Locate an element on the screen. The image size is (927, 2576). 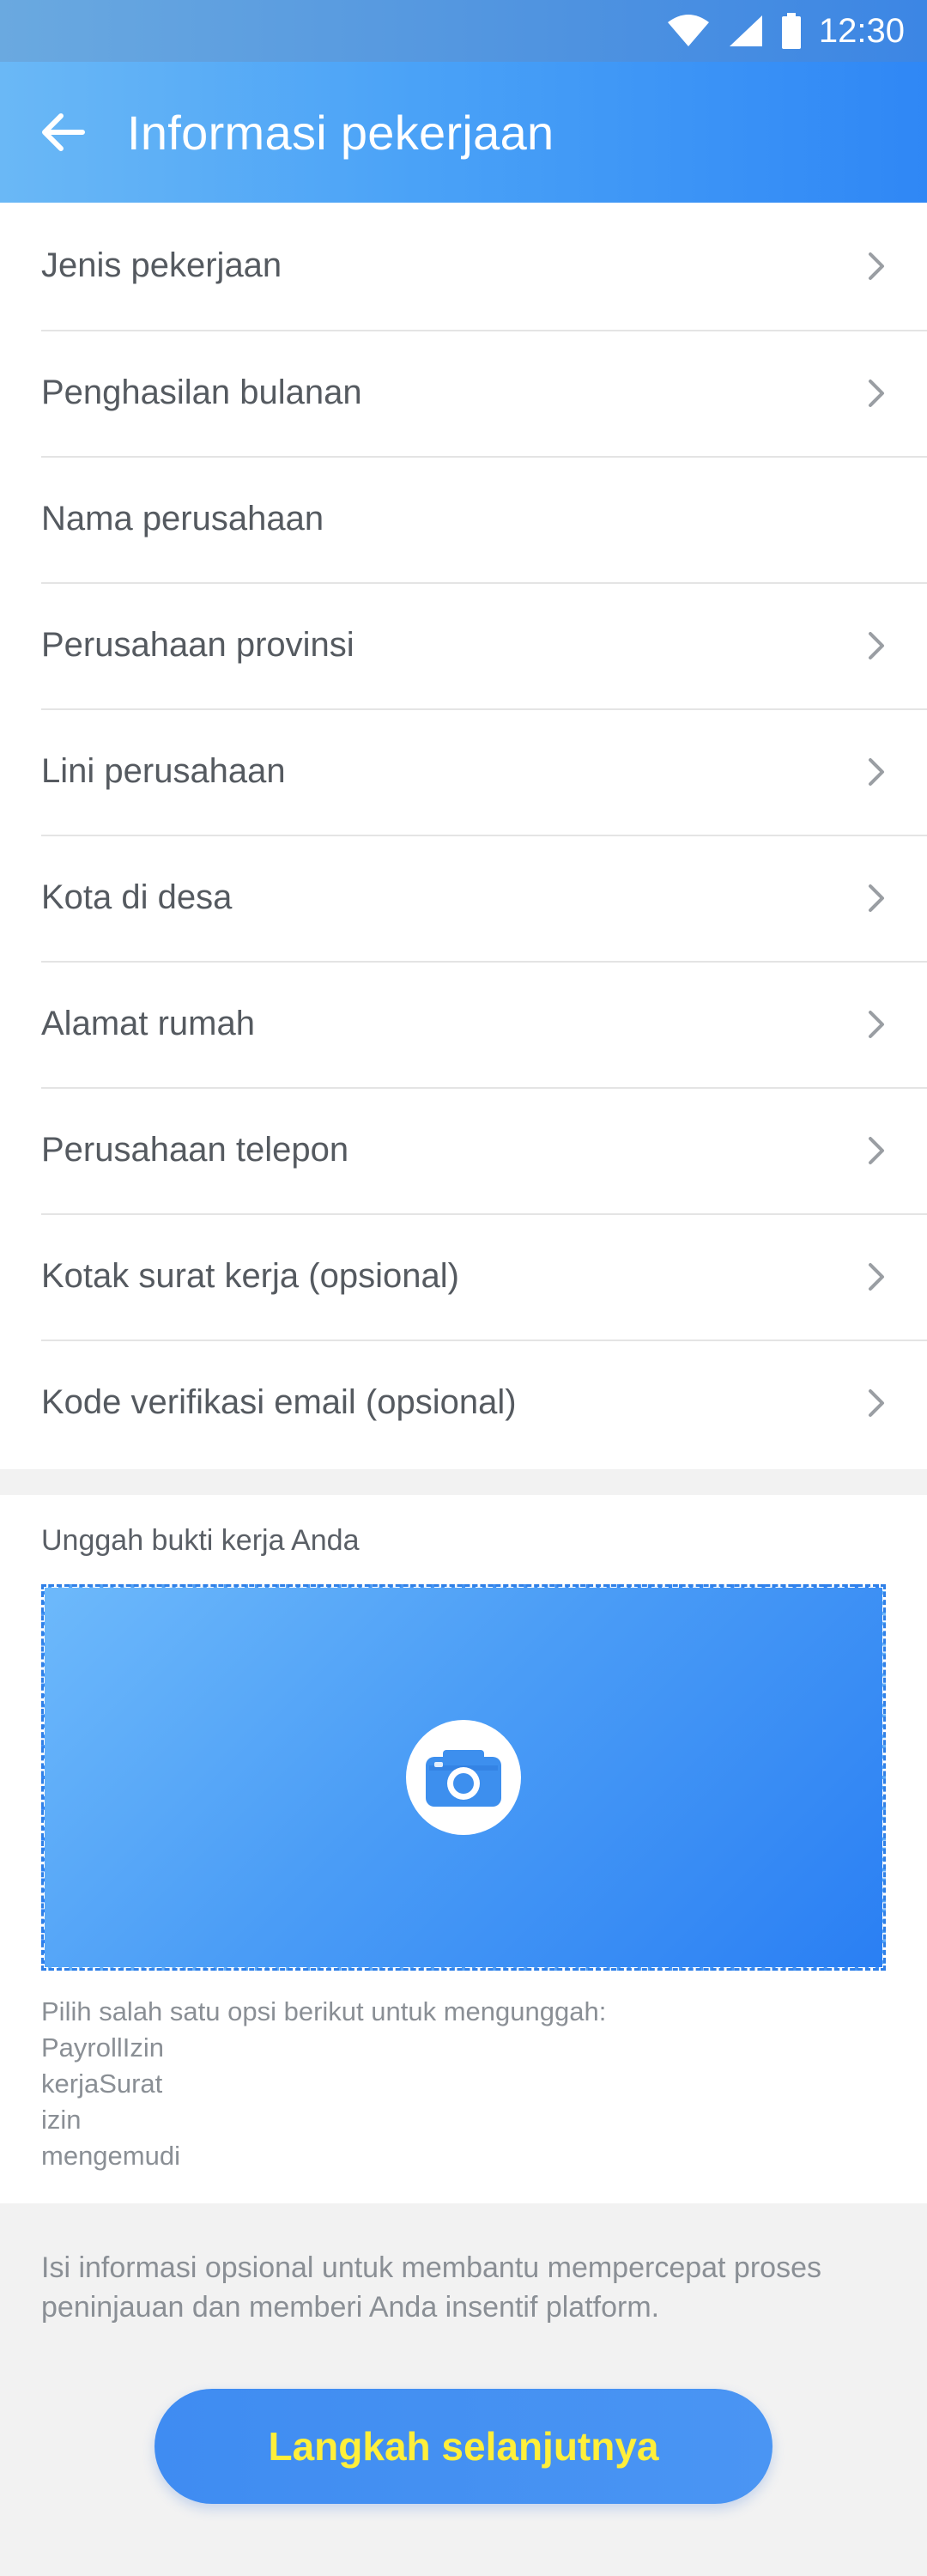
row-perusahaan-provinsi: Perusahaan provinsi is located at coordinates (484, 645).